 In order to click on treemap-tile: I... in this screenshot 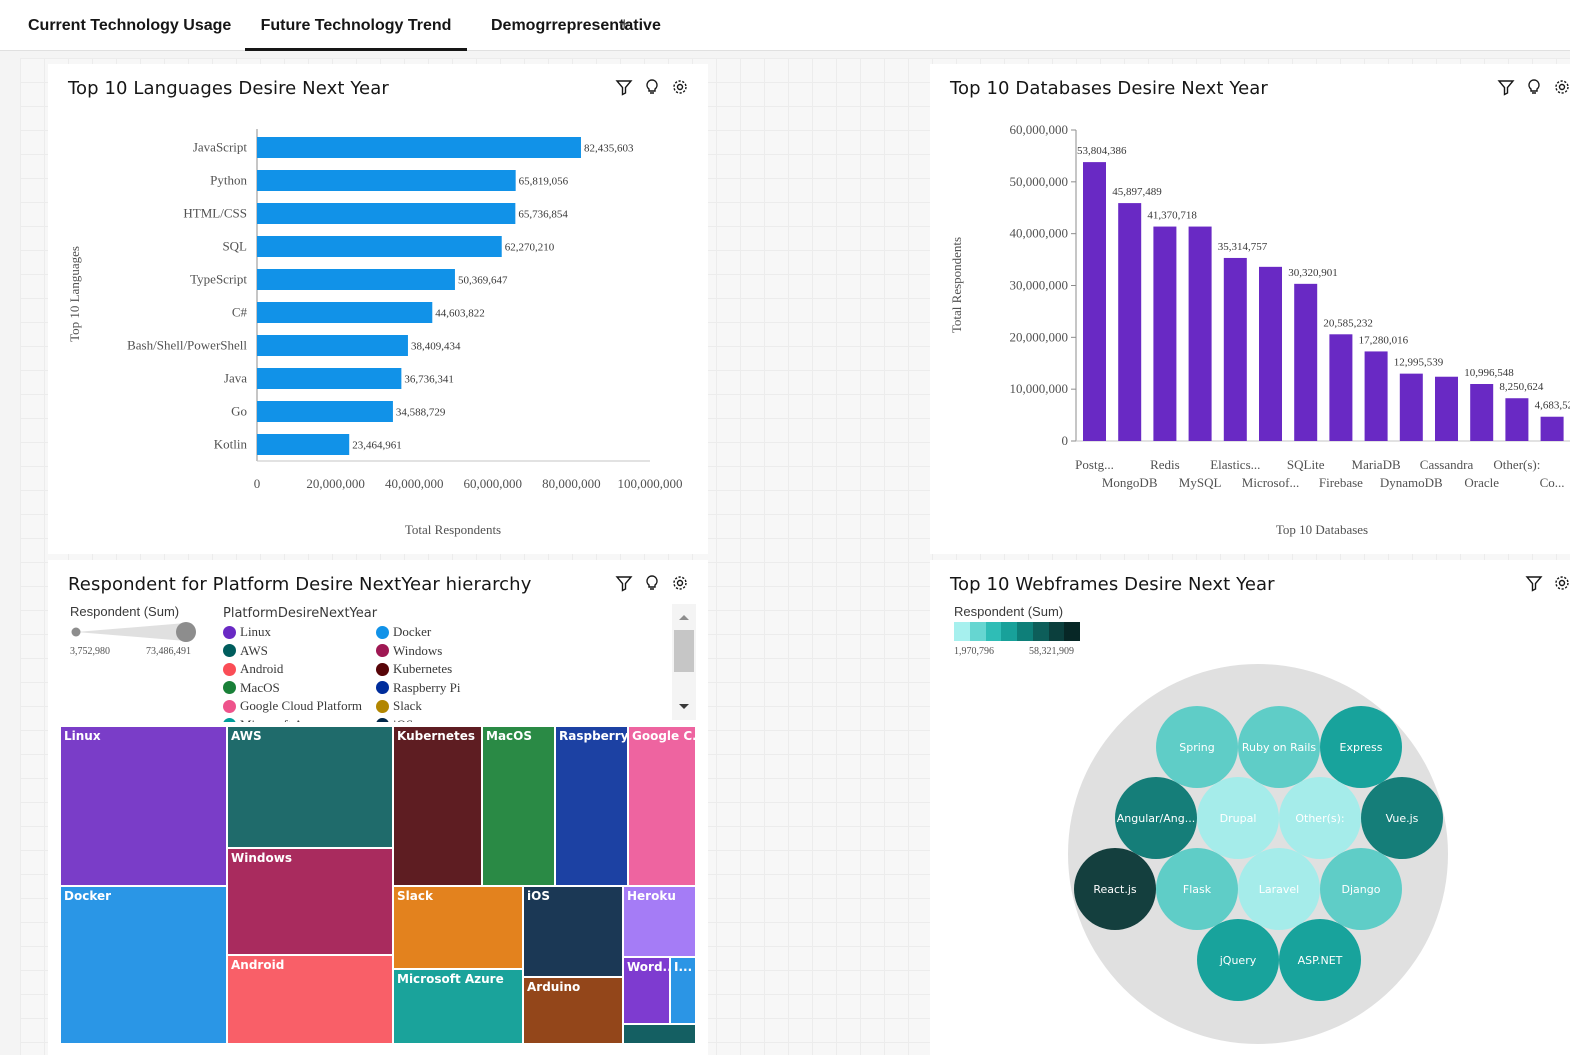, I will do `click(683, 990)`.